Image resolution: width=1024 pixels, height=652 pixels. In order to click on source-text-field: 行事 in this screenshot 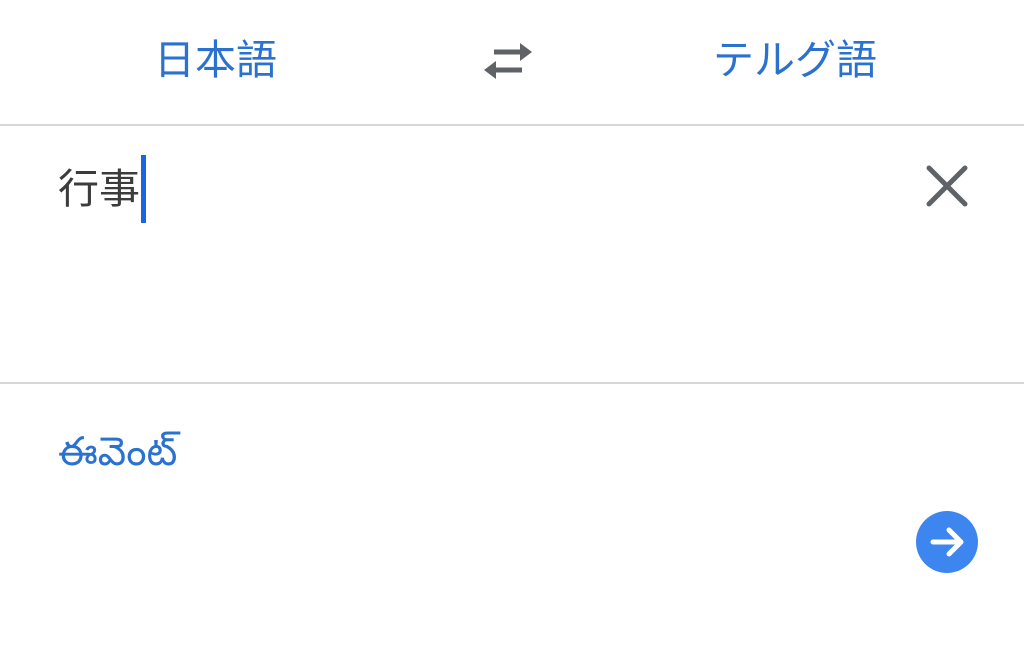, I will do `click(102, 189)`.